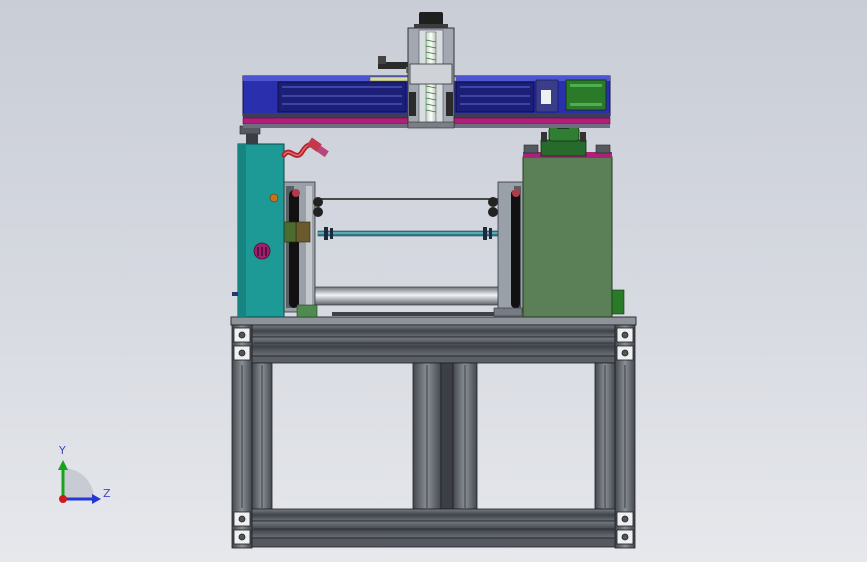 The image size is (867, 562). Describe the element at coordinates (305, 147) in the screenshot. I see `air-hose` at that location.